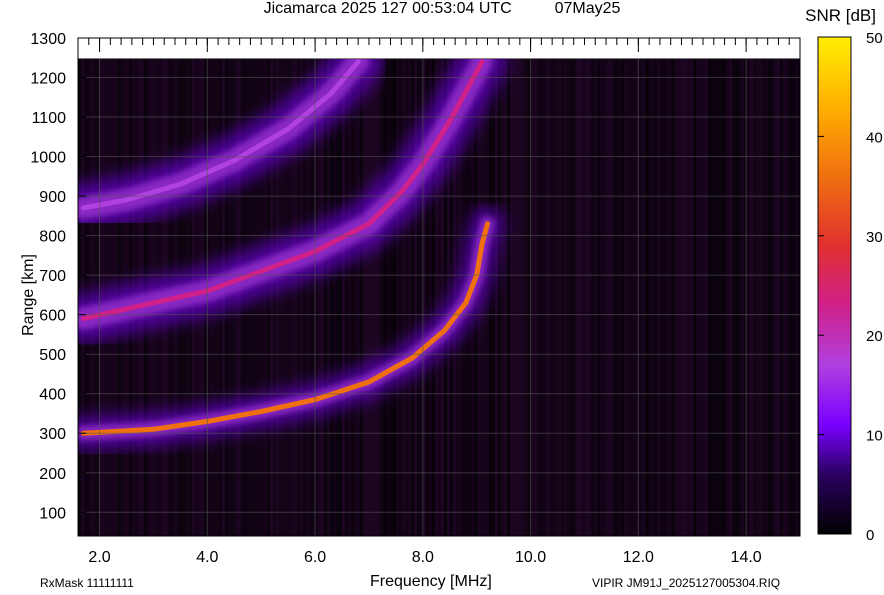 Image resolution: width=884 pixels, height=595 pixels. What do you see at coordinates (746, 557) in the screenshot?
I see `x-tick-label: 14.0` at bounding box center [746, 557].